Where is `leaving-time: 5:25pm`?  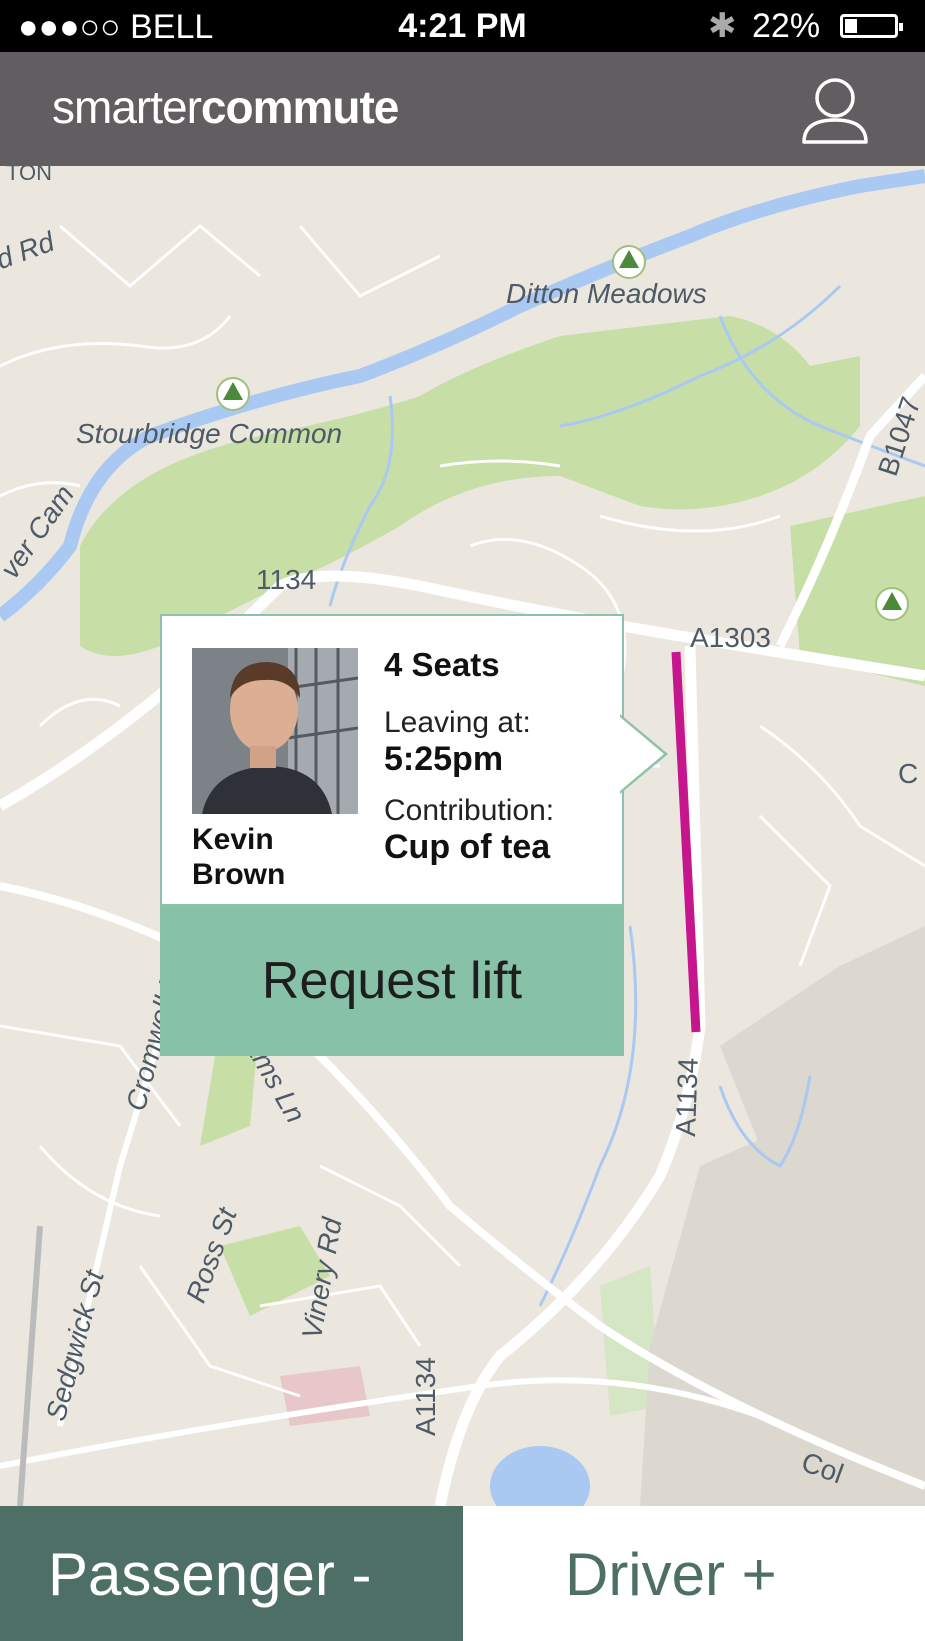
leaving-time: 5:25pm is located at coordinates (444, 759).